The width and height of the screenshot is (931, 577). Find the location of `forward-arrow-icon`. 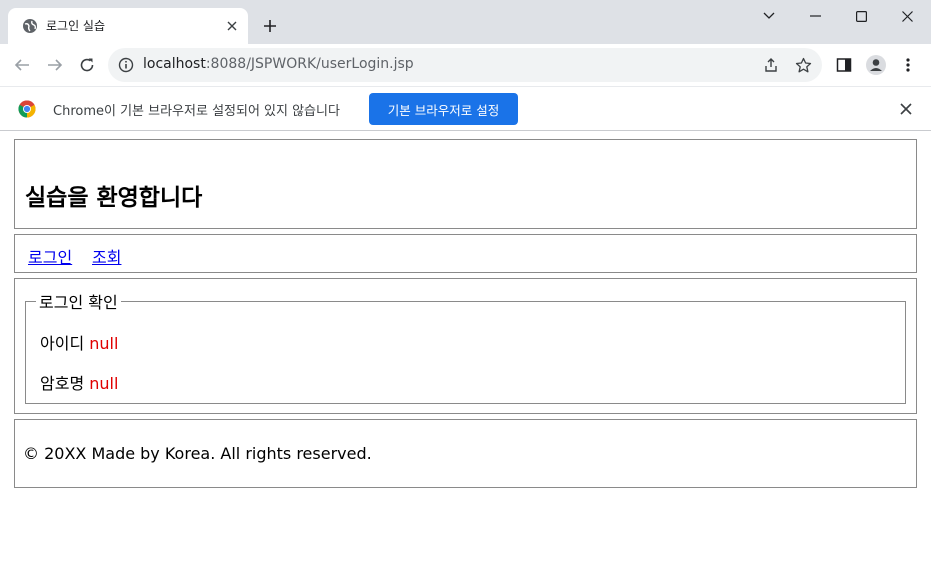

forward-arrow-icon is located at coordinates (55, 65).